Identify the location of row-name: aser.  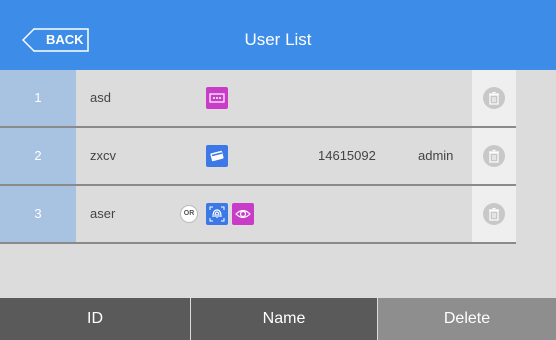
(103, 213).